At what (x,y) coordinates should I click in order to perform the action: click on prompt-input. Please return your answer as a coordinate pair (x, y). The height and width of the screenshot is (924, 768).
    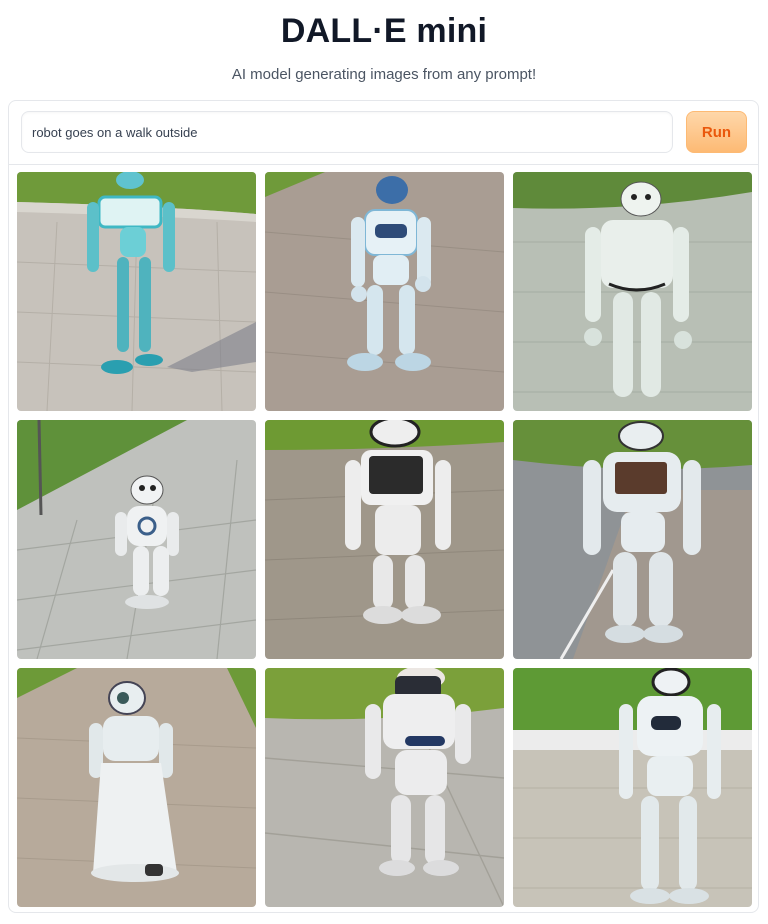
    Looking at the image, I should click on (347, 132).